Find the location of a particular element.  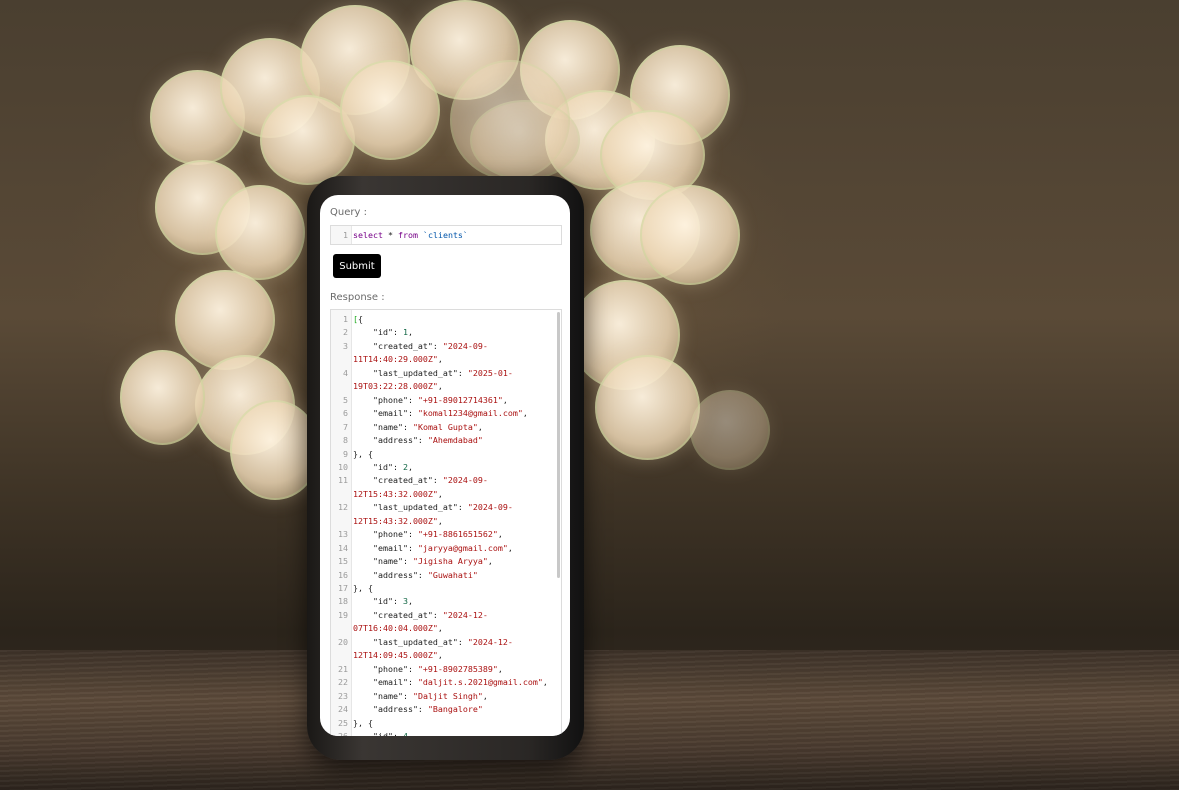

line-number: 22 is located at coordinates (343, 682).